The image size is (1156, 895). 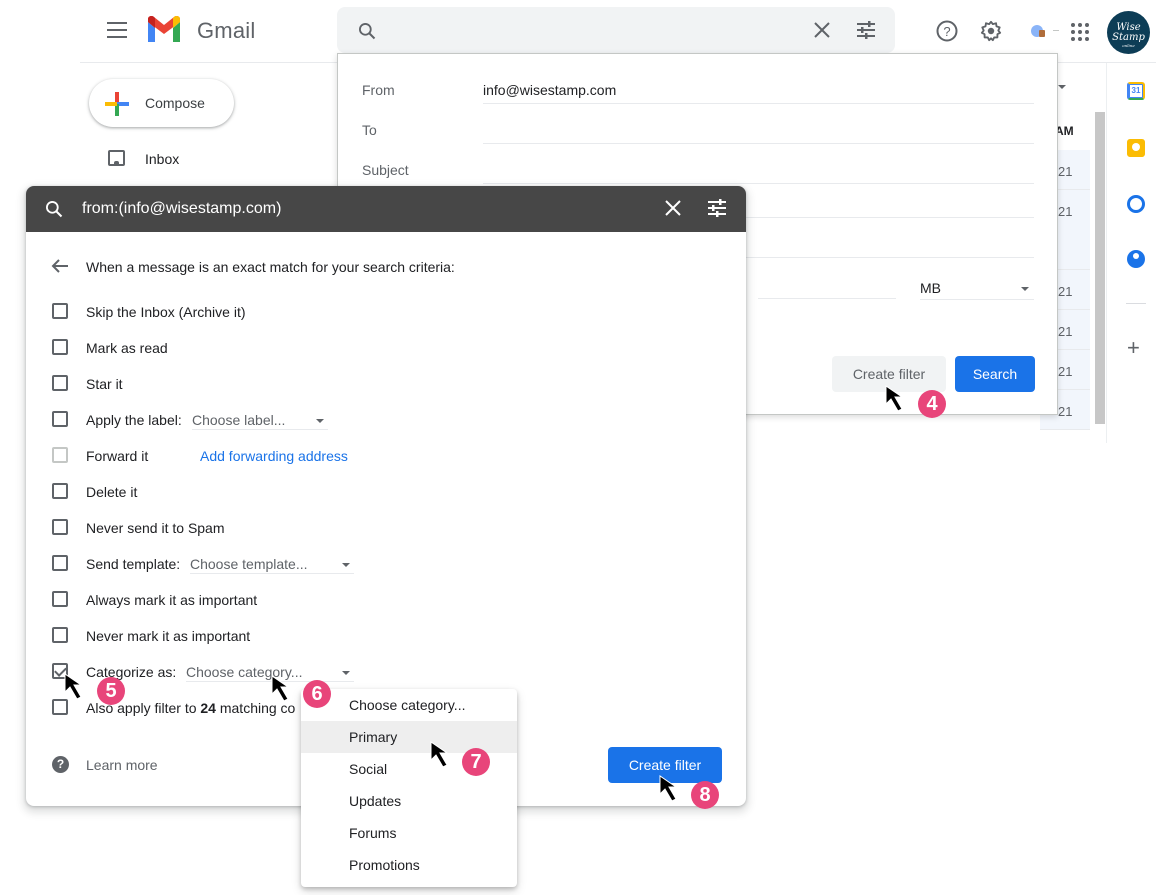 I want to click on search-button: Search, so click(x=995, y=374).